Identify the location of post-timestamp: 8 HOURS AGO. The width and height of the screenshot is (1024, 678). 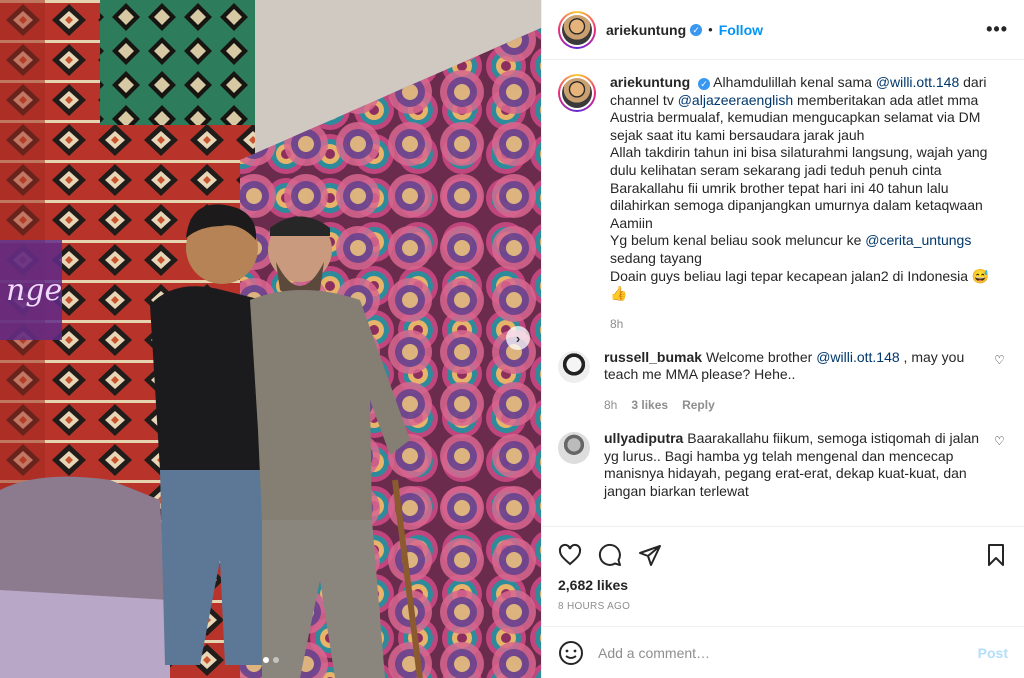
(594, 606).